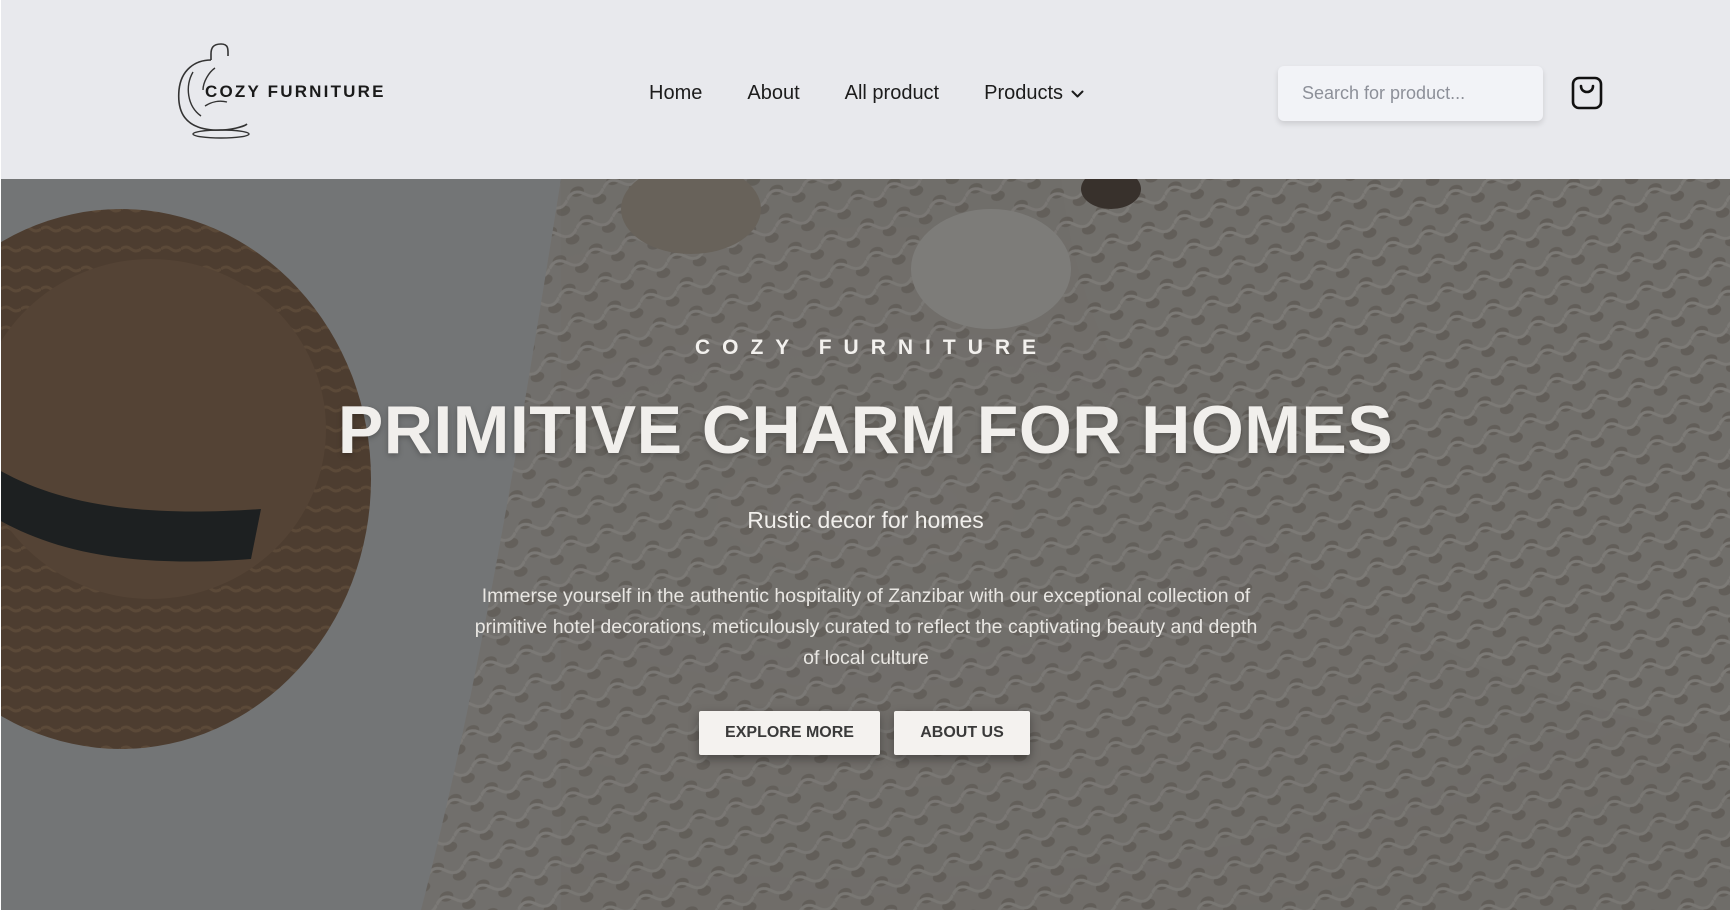 The image size is (1731, 912). Describe the element at coordinates (871, 347) in the screenshot. I see `hero-eyebrow: COZY FURNITURE` at that location.